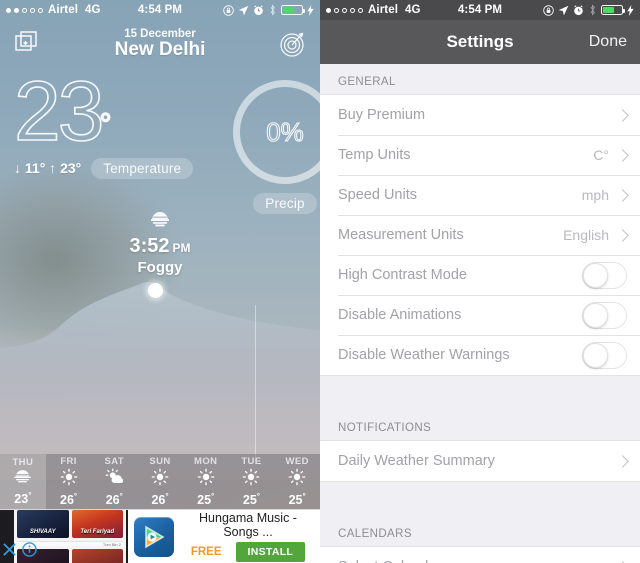  I want to click on settings-row-disable-weather-warnings: Disable Weather Warnings, so click(480, 355).